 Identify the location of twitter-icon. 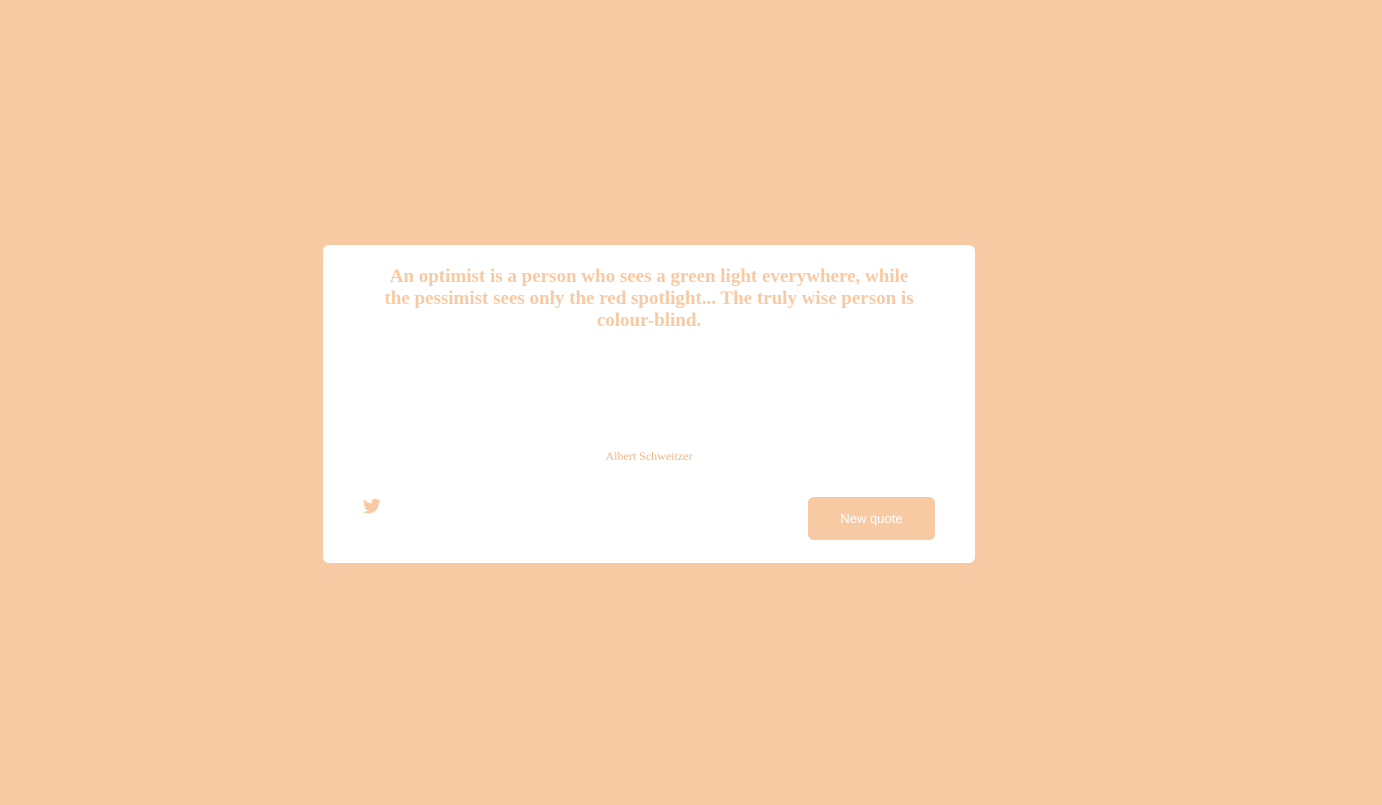
(373, 506).